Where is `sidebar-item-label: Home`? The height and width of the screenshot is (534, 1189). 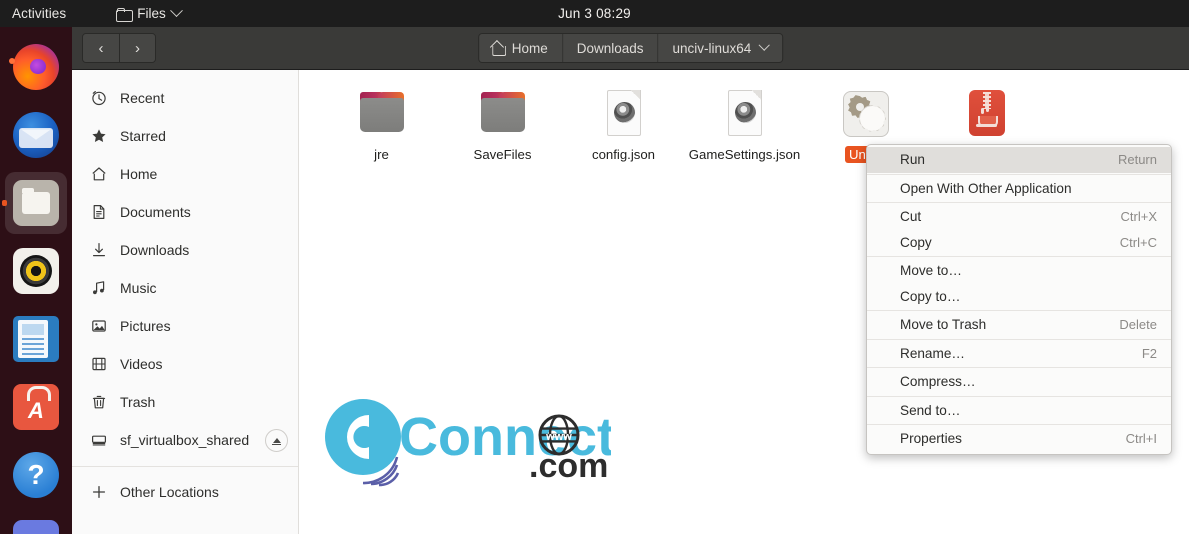
sidebar-item-label: Home is located at coordinates (139, 174).